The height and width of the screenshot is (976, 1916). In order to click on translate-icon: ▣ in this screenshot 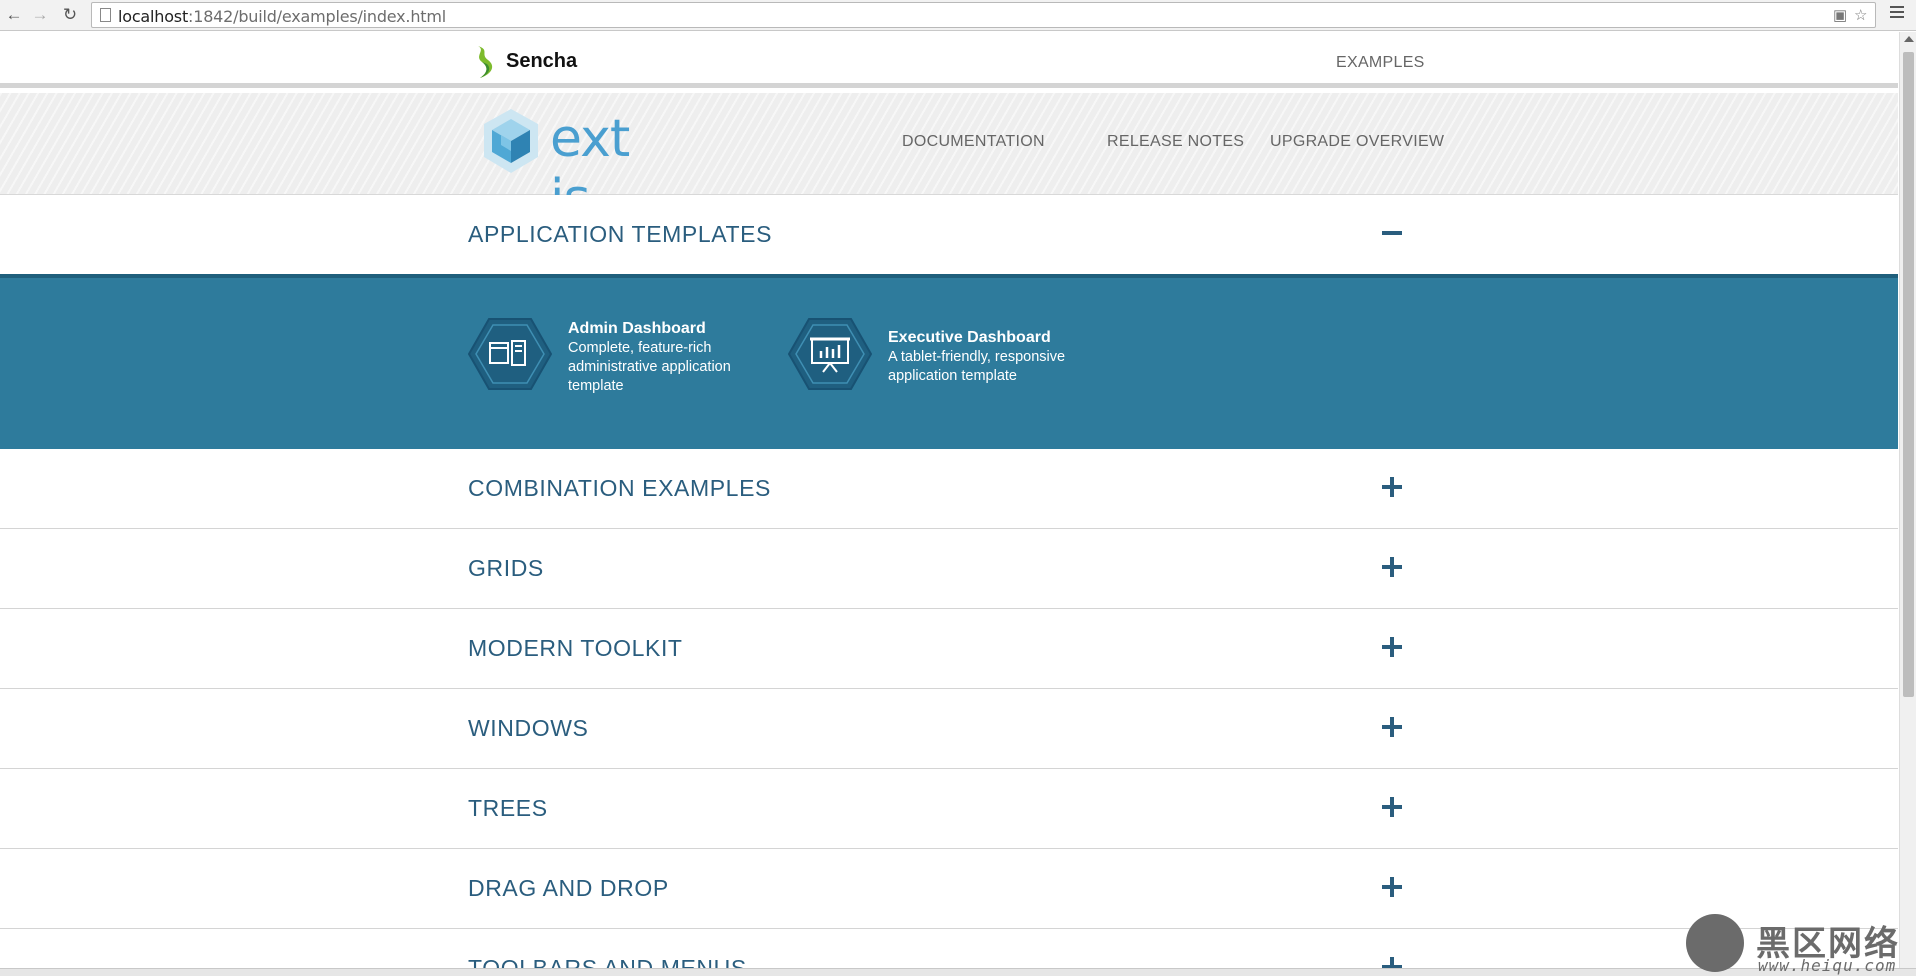, I will do `click(1840, 15)`.